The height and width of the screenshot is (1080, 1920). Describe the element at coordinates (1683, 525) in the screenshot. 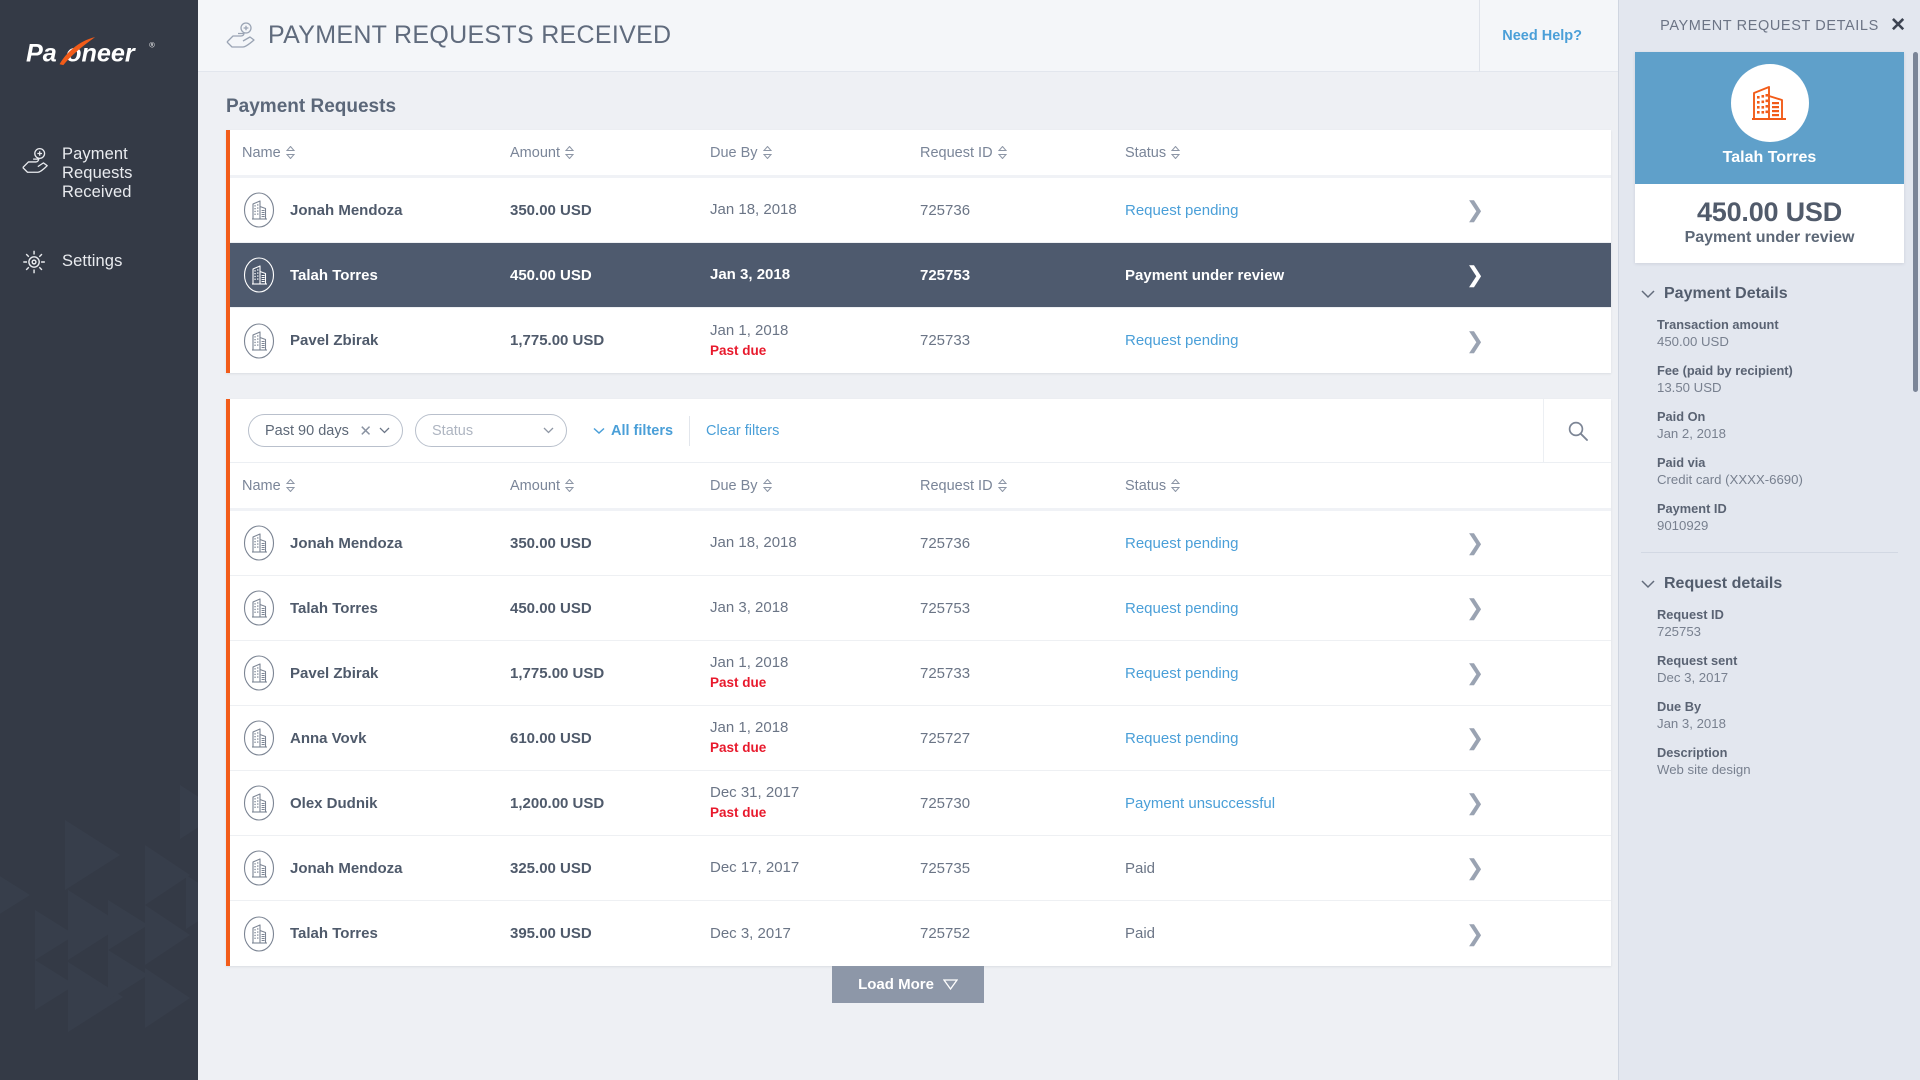

I see `detail-field-value: 9010929` at that location.